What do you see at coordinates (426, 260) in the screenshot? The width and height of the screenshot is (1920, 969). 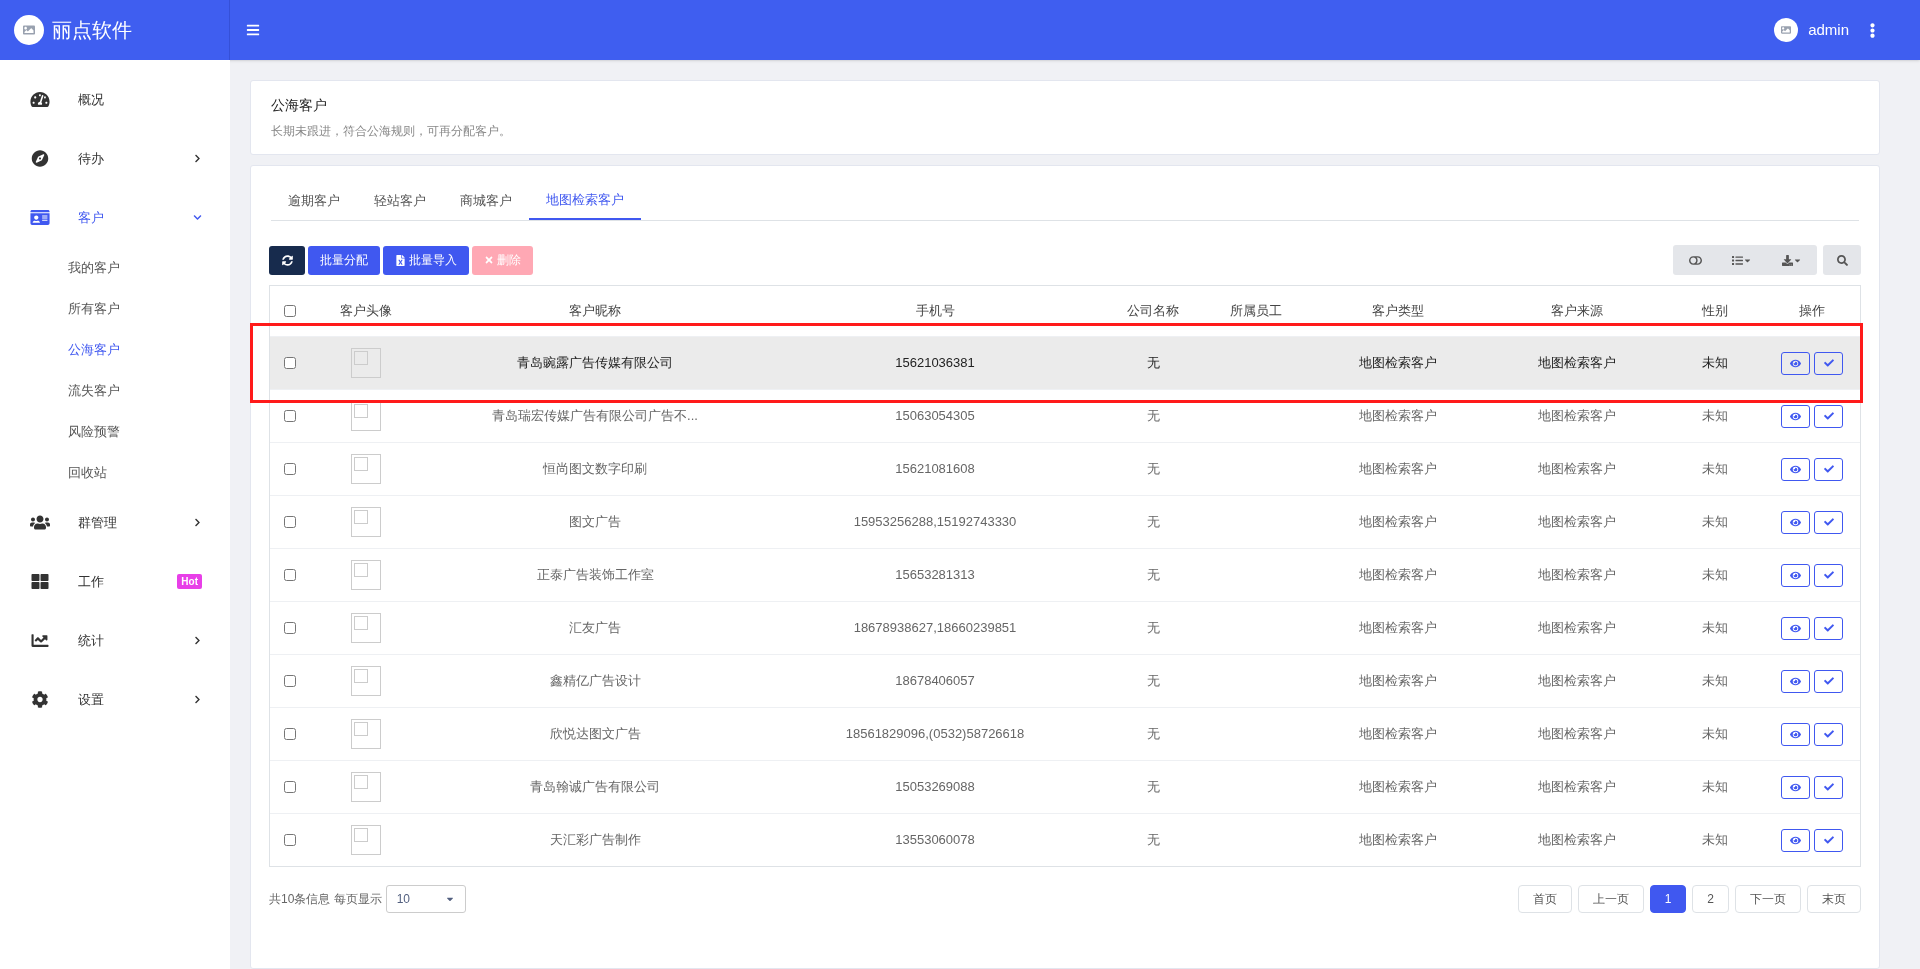 I see `toolbar-button: 批量导入` at bounding box center [426, 260].